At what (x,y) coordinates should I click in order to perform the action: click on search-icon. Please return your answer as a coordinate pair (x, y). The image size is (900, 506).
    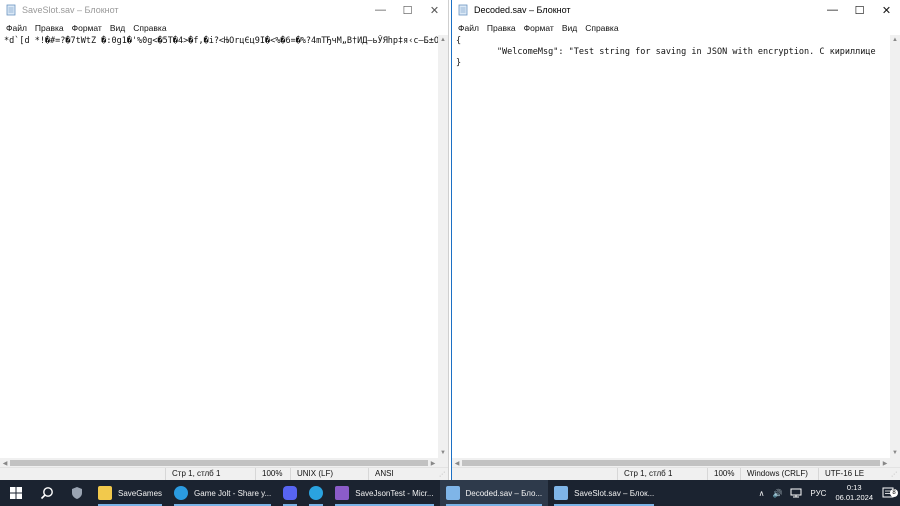
    Looking at the image, I should click on (46, 493).